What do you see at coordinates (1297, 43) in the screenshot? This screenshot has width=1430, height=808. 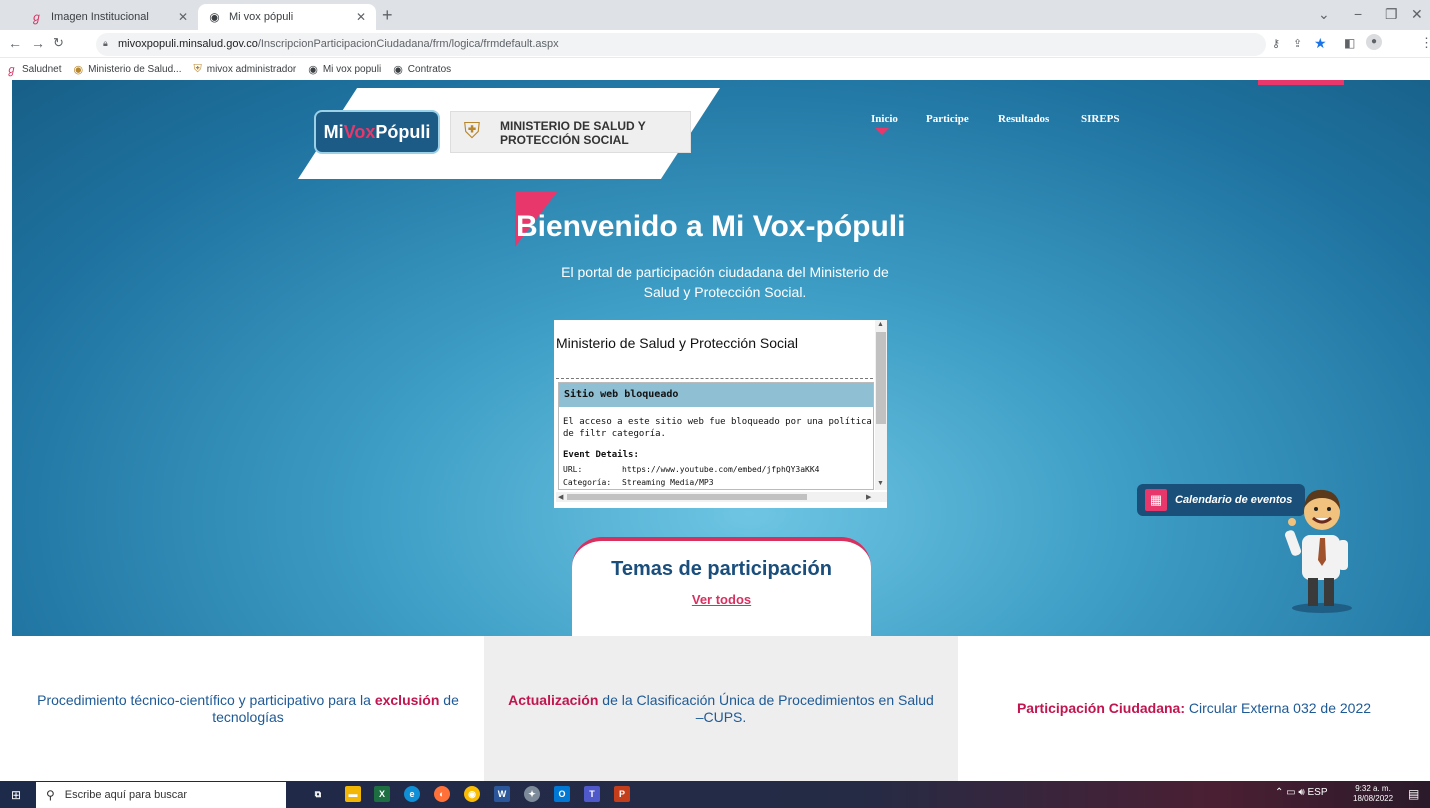 I see `share-icon: ⇪` at bounding box center [1297, 43].